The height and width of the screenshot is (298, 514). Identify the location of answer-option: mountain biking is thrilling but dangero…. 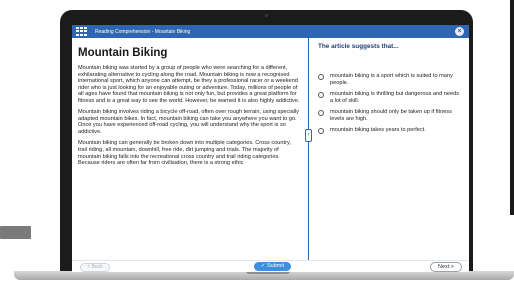
(390, 97).